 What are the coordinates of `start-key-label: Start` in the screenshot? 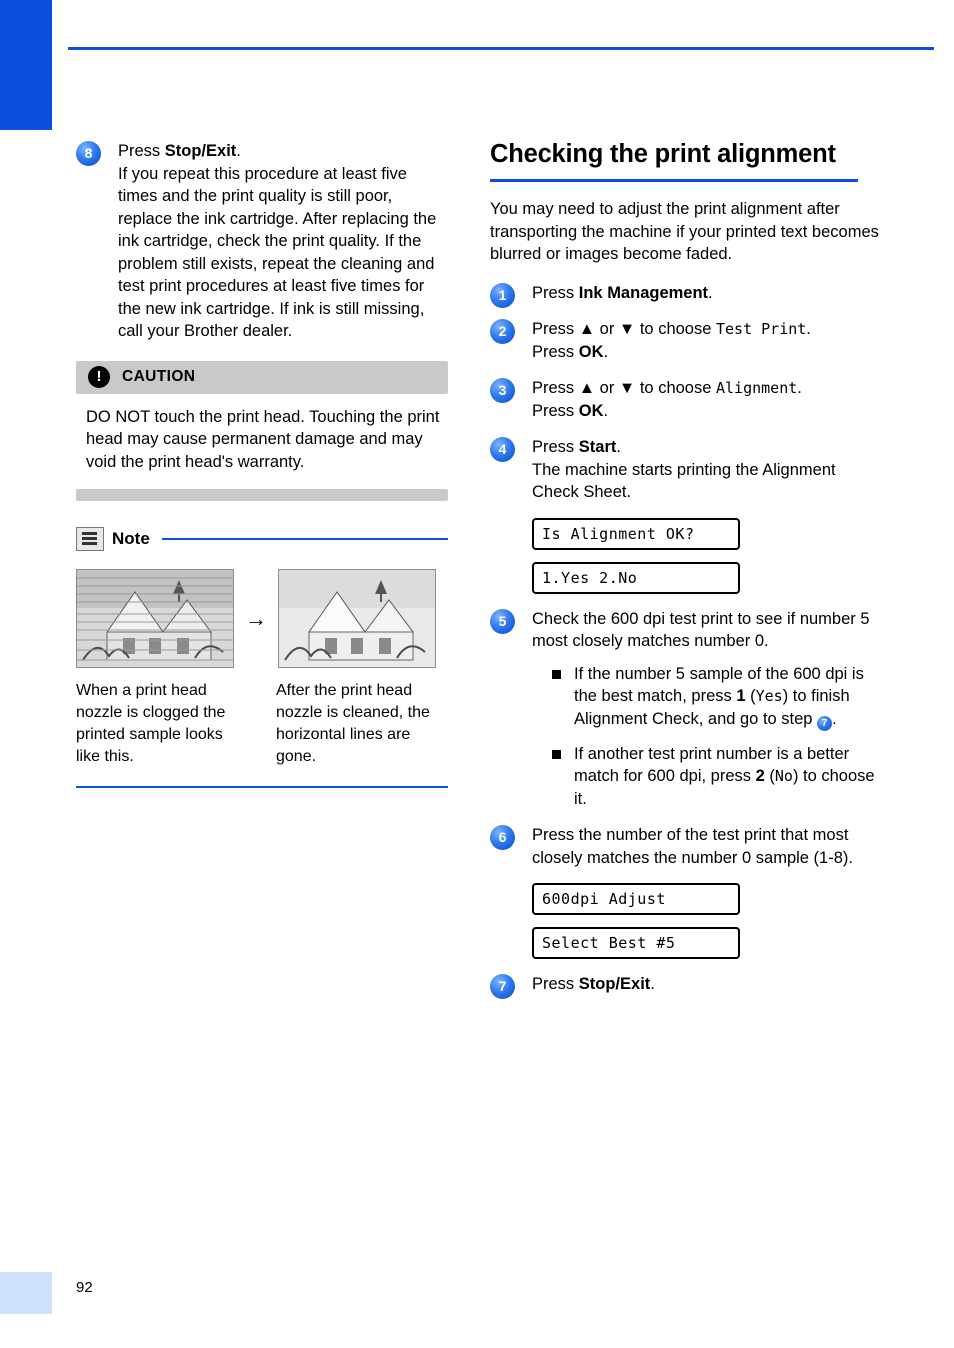 It's located at (597, 447).